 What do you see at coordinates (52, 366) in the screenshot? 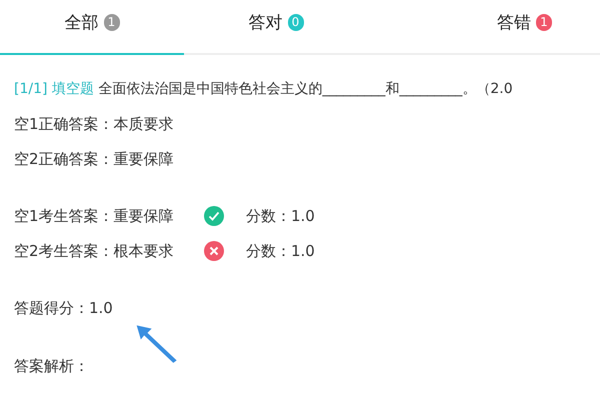
I see `analysis-label: 答案解析：` at bounding box center [52, 366].